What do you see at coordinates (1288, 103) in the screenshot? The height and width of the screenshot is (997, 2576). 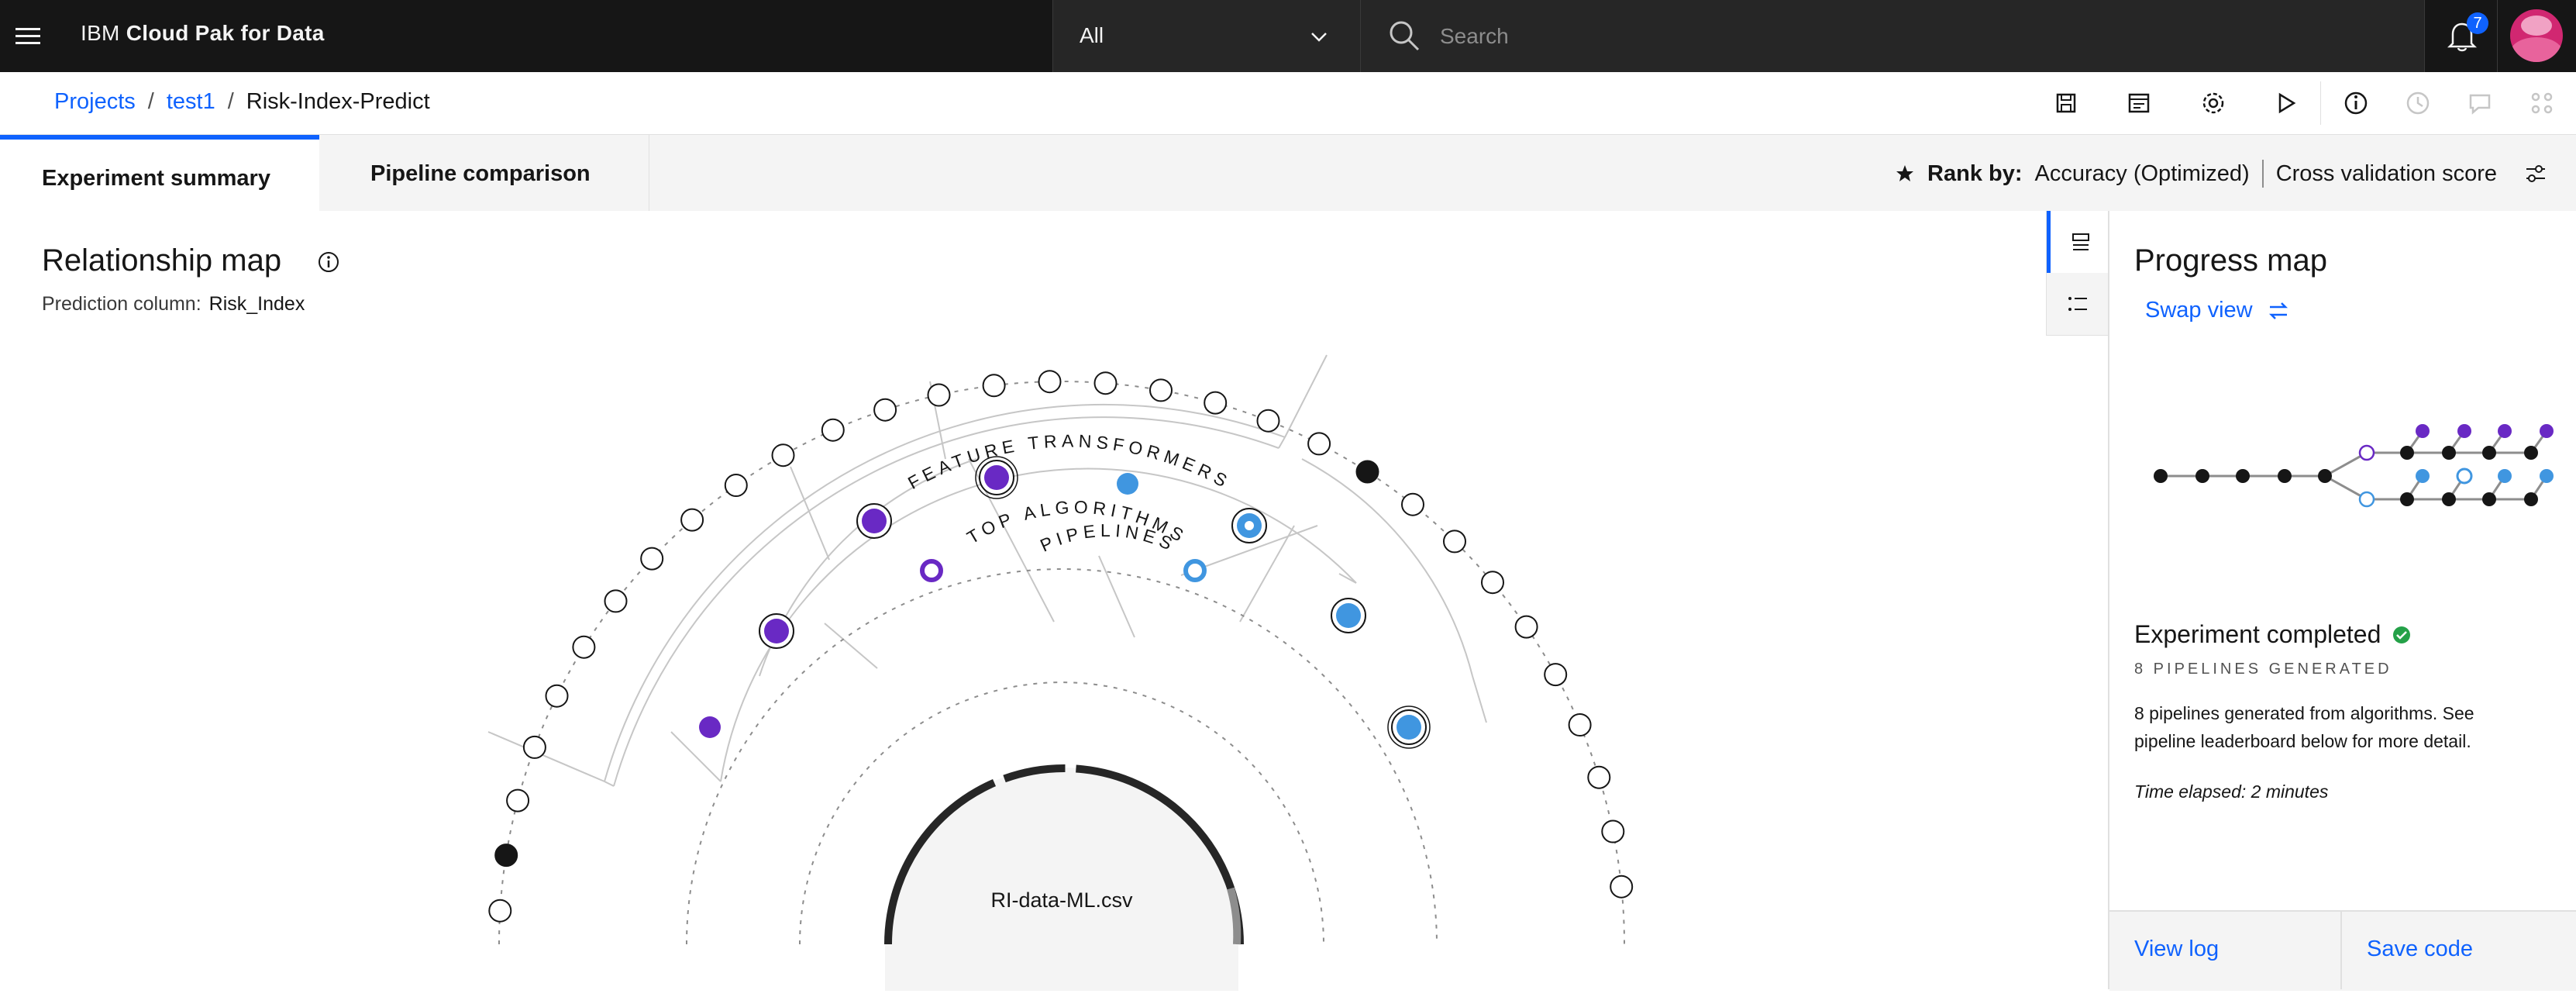 I see `page-toolbar: Projects / test1 / Risk-Index-Predict` at bounding box center [1288, 103].